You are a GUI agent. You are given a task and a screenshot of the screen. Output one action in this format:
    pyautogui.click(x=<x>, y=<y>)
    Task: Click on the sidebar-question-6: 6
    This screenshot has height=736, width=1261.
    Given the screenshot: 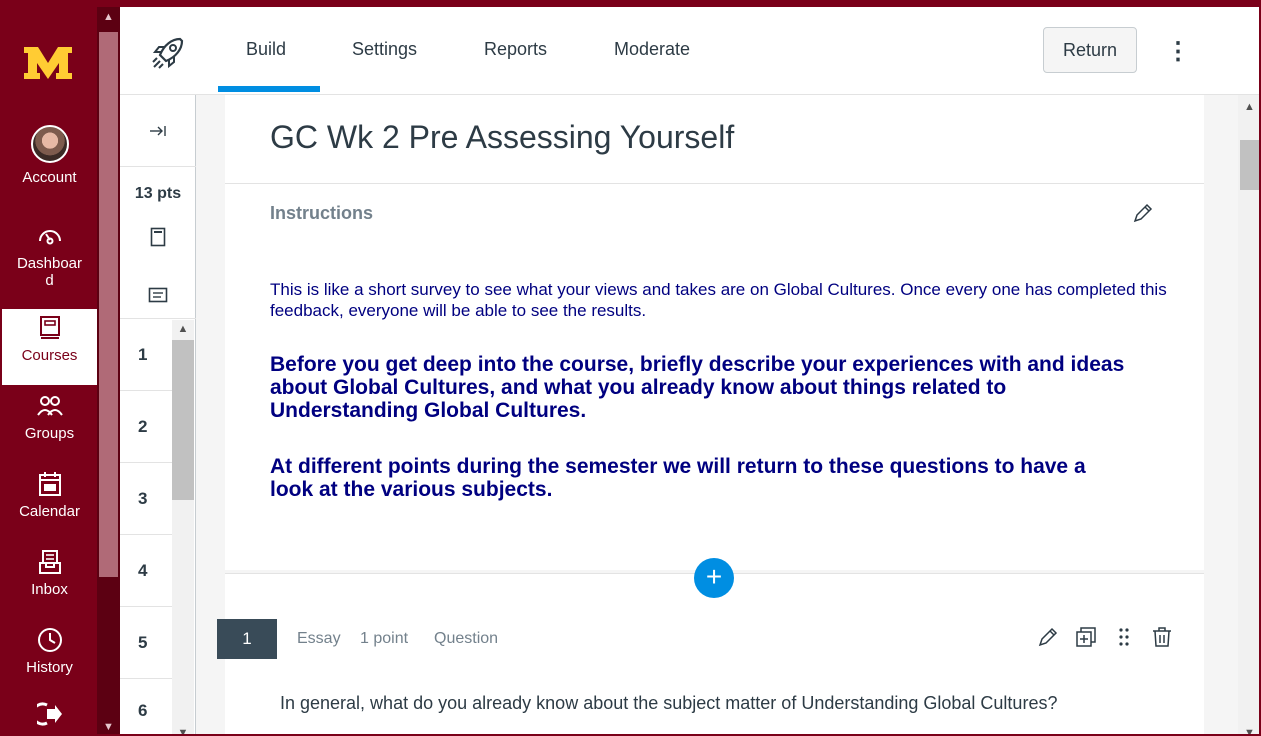 What is the action you would take?
    pyautogui.click(x=146, y=706)
    